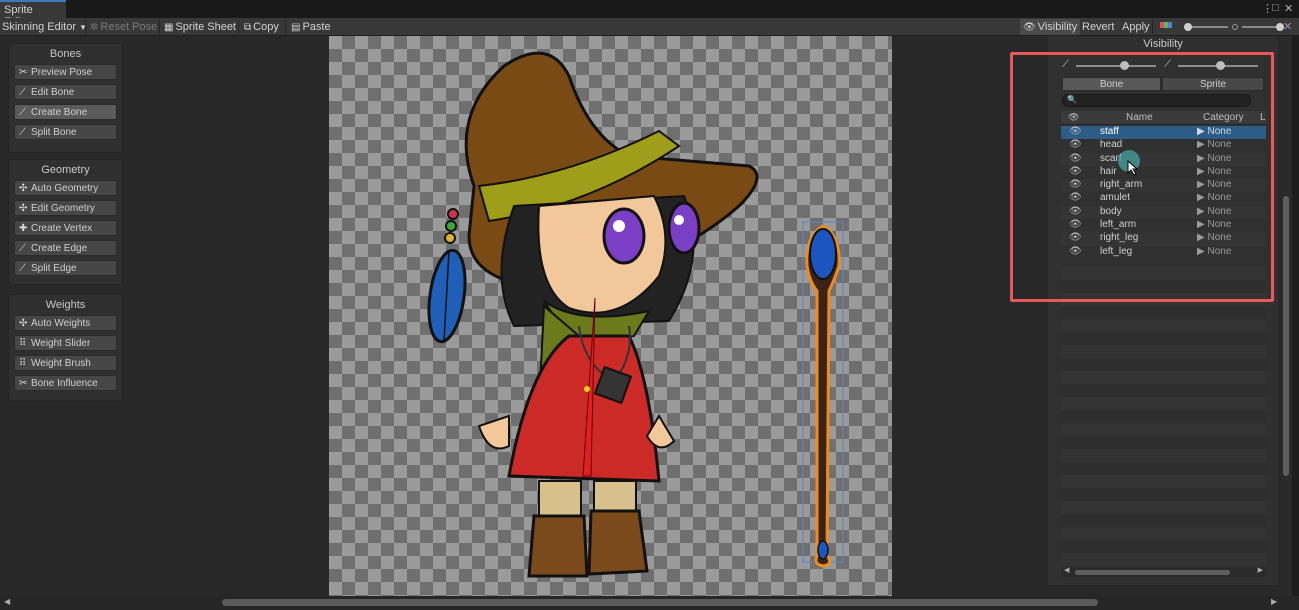  Describe the element at coordinates (23, 228) in the screenshot. I see `create-vertex-icon: ✚` at that location.